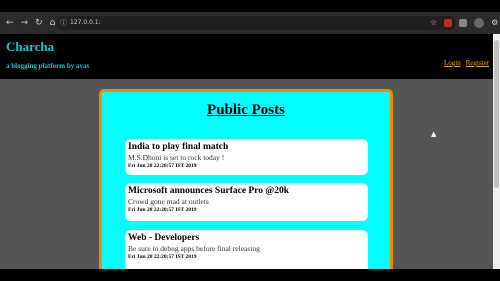 The image size is (500, 281). I want to click on panel-title: Public Posts, so click(246, 110).